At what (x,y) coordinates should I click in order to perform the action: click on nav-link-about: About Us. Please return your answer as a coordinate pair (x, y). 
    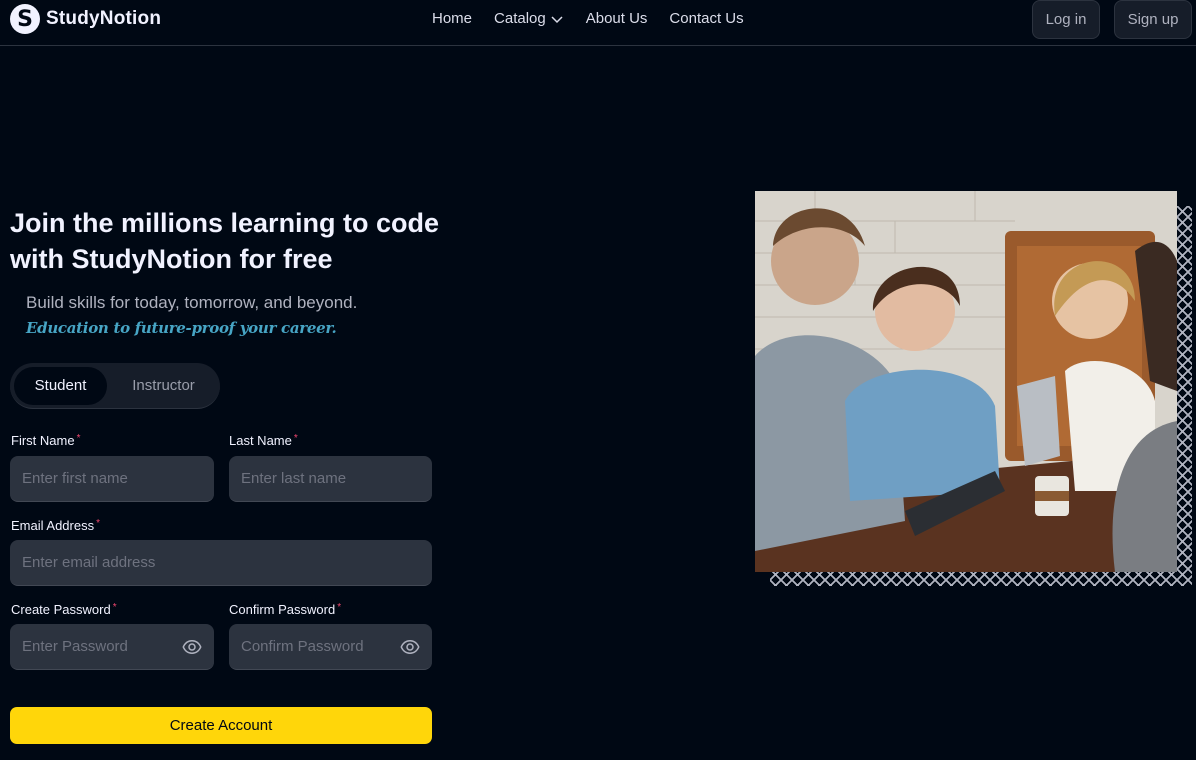
    Looking at the image, I should click on (617, 18).